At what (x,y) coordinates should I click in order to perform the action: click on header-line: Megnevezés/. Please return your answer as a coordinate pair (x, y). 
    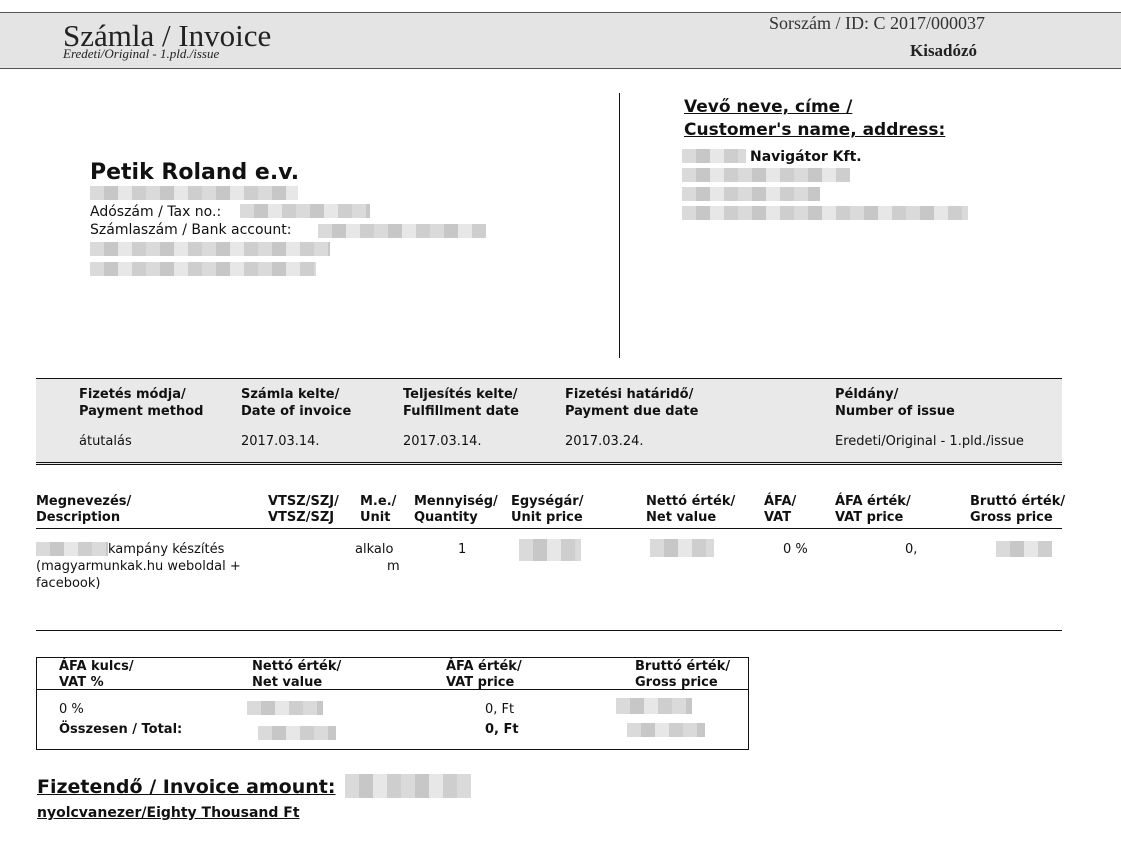
    Looking at the image, I should click on (84, 501).